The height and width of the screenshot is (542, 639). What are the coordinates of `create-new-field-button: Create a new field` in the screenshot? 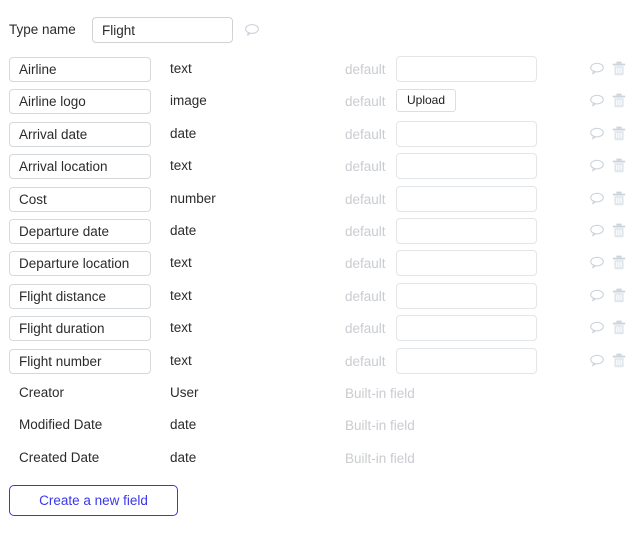 It's located at (93, 500).